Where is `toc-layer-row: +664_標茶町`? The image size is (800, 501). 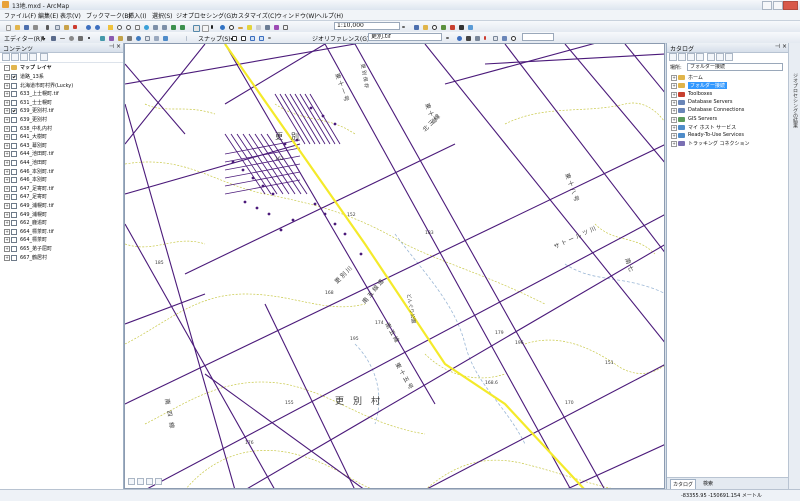
toc-layer-row: +664_標茶町 is located at coordinates (61, 240).